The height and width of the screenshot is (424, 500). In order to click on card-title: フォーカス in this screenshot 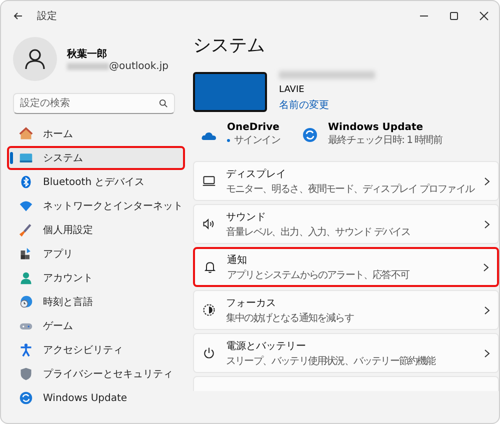, I will do `click(251, 303)`.